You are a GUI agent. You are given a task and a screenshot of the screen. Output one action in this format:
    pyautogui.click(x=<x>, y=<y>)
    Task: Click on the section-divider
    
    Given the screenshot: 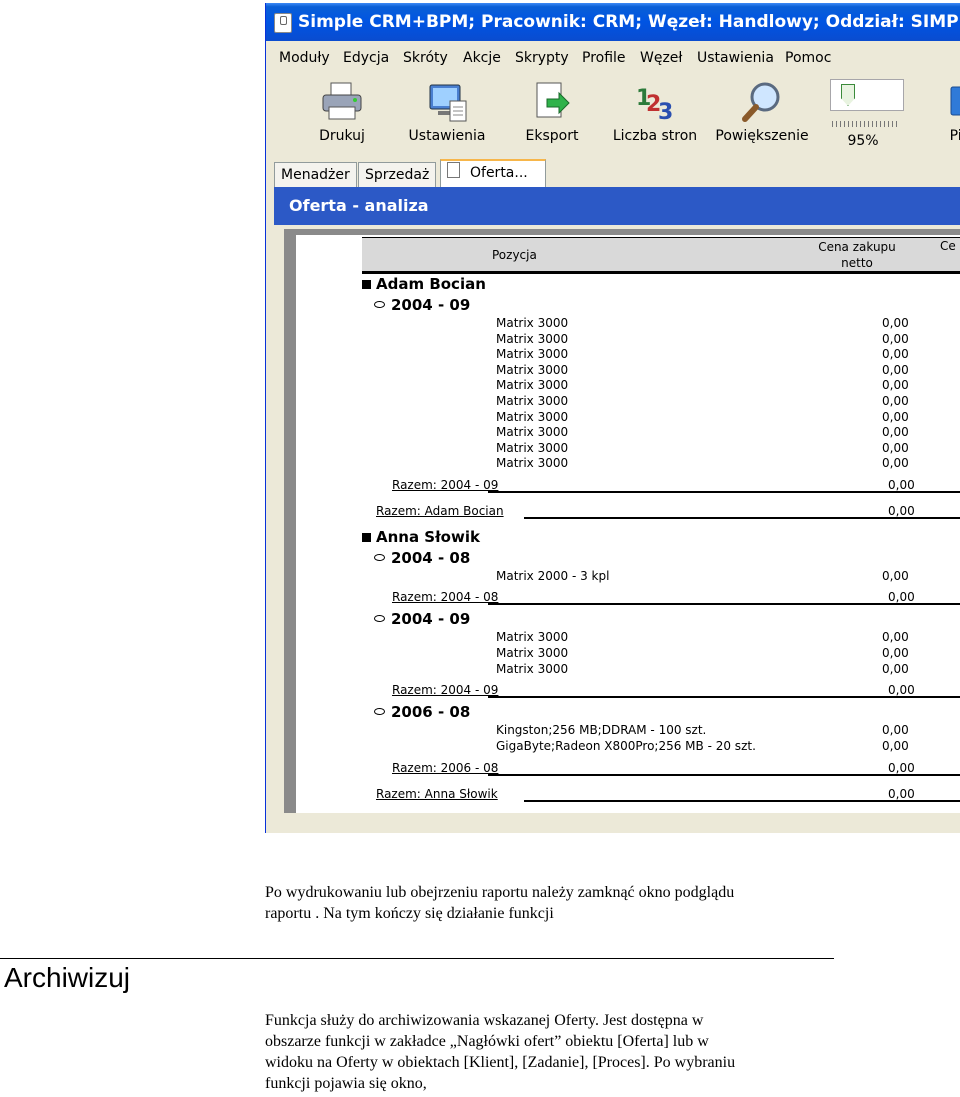 What is the action you would take?
    pyautogui.click(x=417, y=958)
    